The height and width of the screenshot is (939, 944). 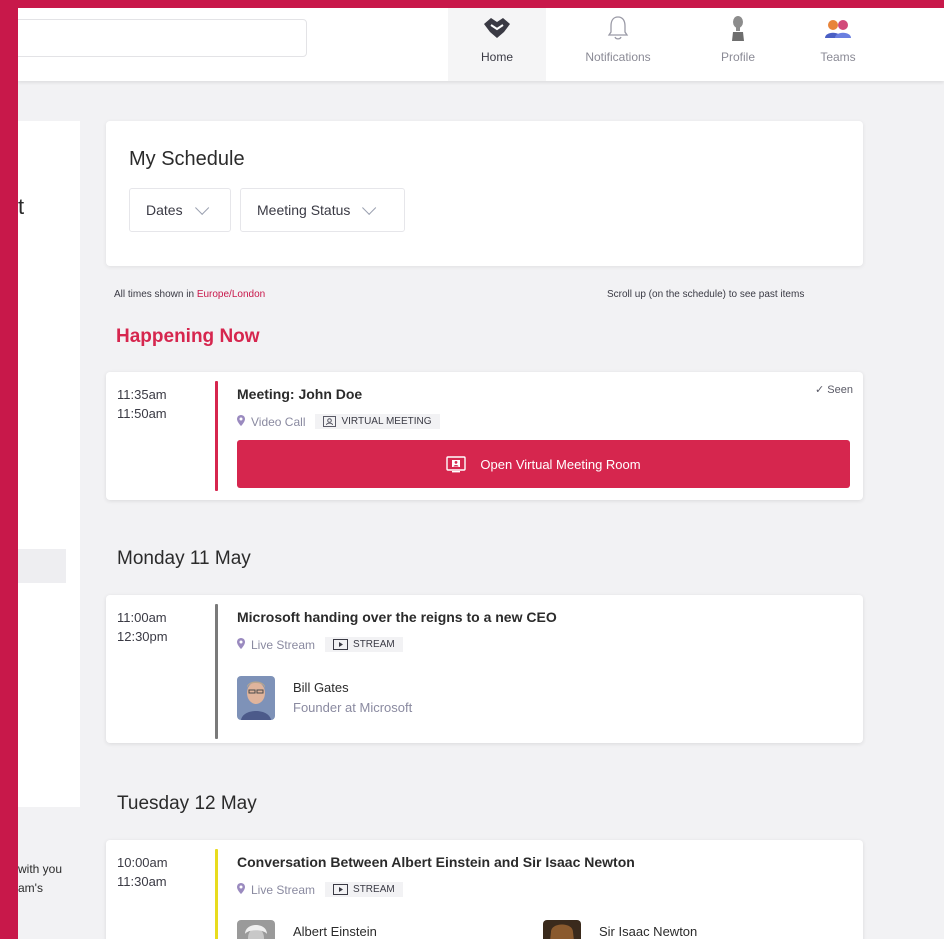 What do you see at coordinates (42, 566) in the screenshot?
I see `left-panel-selected-row` at bounding box center [42, 566].